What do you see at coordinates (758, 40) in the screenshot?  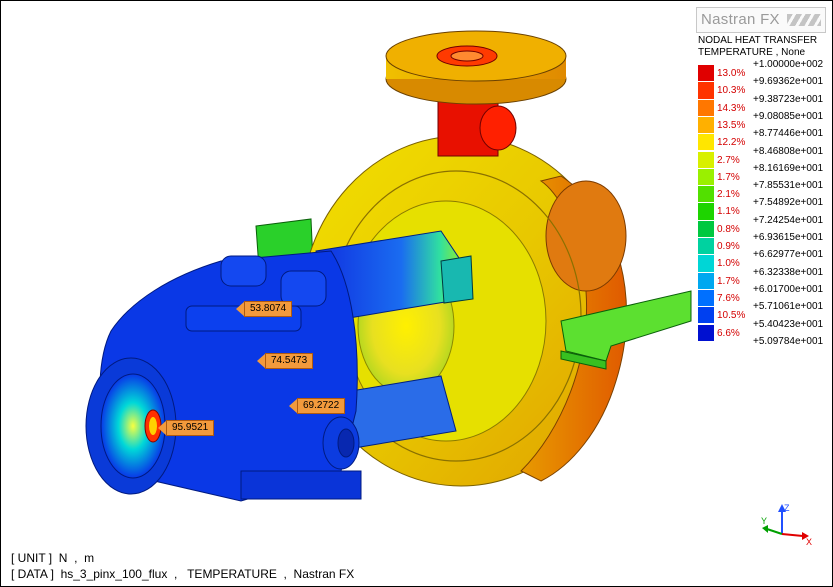 I see `legend-title-line1: NODAL HEAT TRANSFER` at bounding box center [758, 40].